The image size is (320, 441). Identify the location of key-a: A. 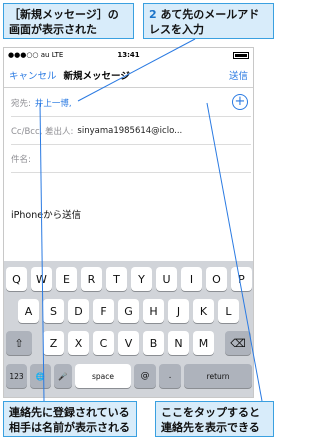
(28, 311).